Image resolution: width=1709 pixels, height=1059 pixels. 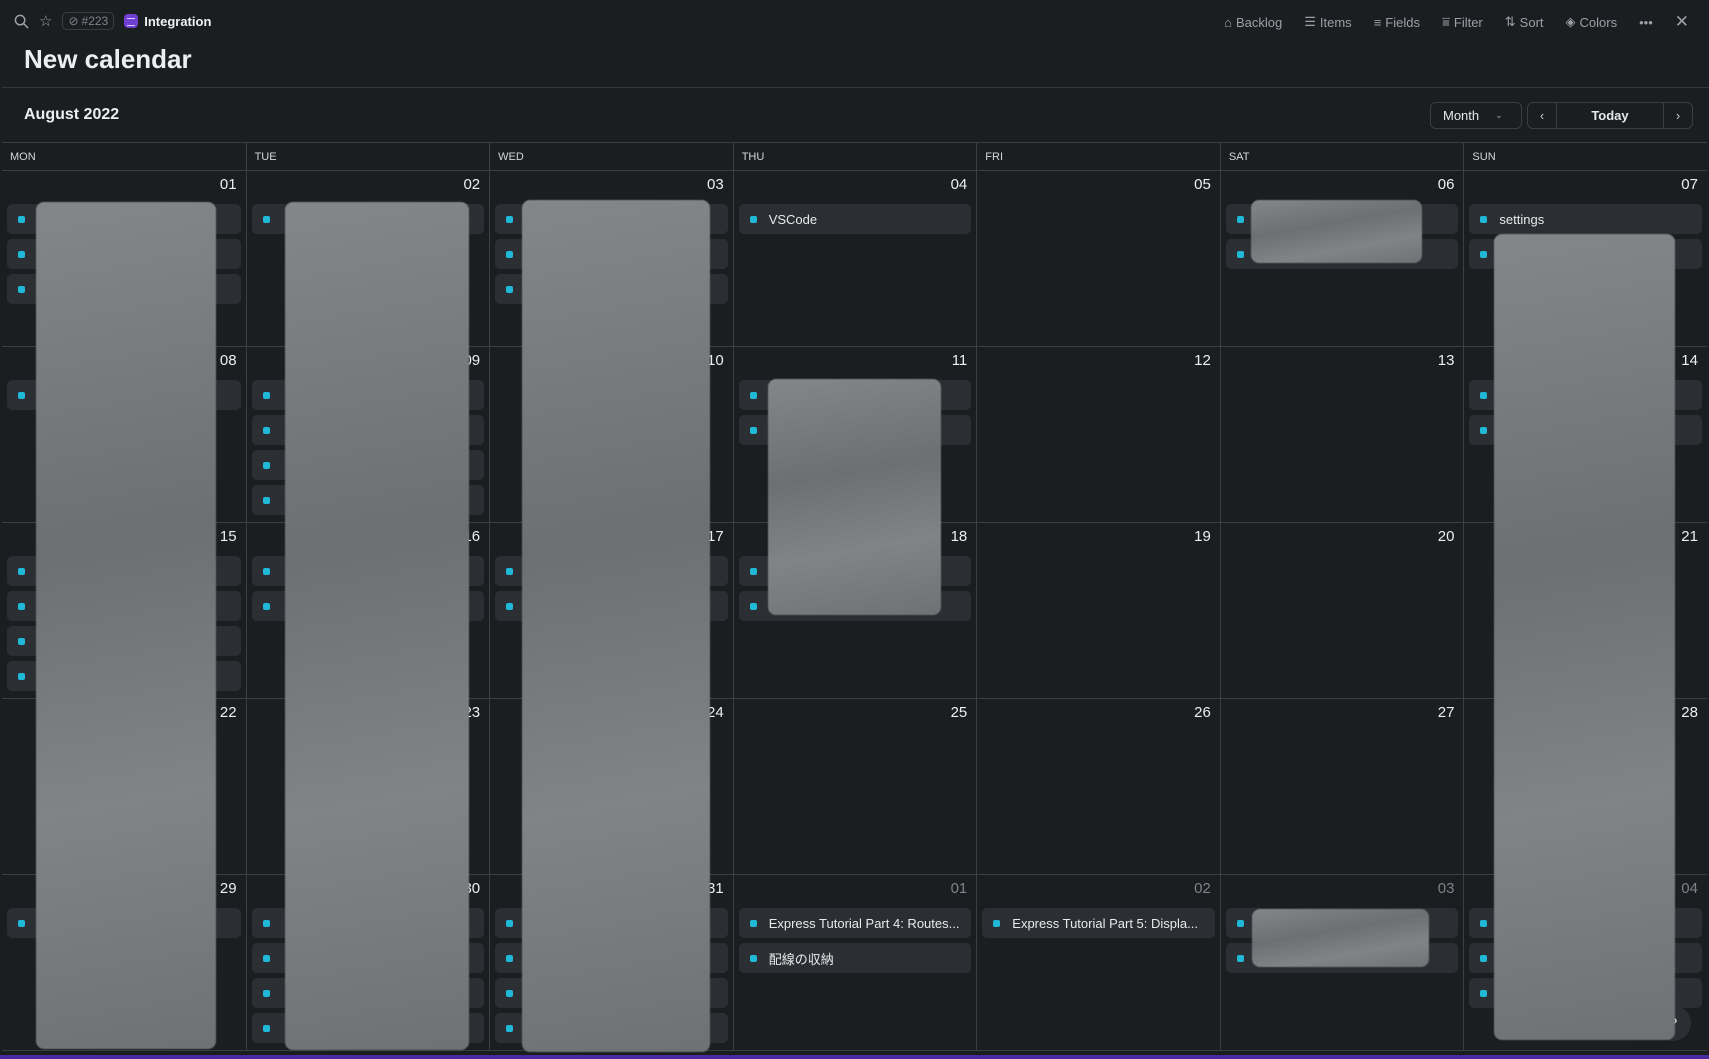 What do you see at coordinates (21, 21) in the screenshot?
I see `search-icon` at bounding box center [21, 21].